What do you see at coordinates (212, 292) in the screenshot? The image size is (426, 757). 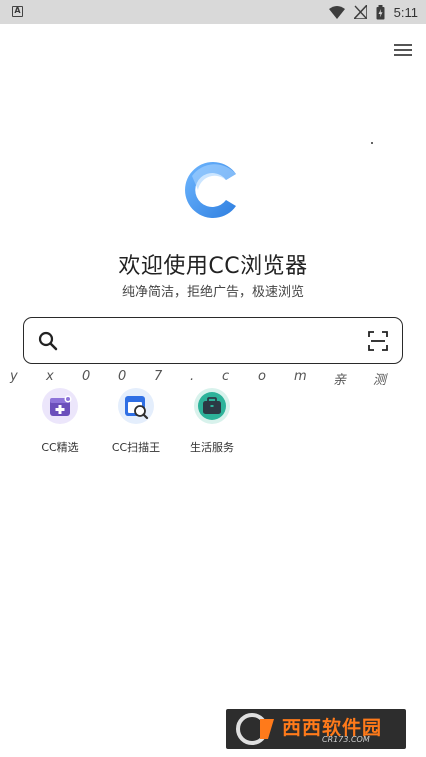 I see `page-subtitle: 纯净简洁，拒绝广告，极速浏览` at bounding box center [212, 292].